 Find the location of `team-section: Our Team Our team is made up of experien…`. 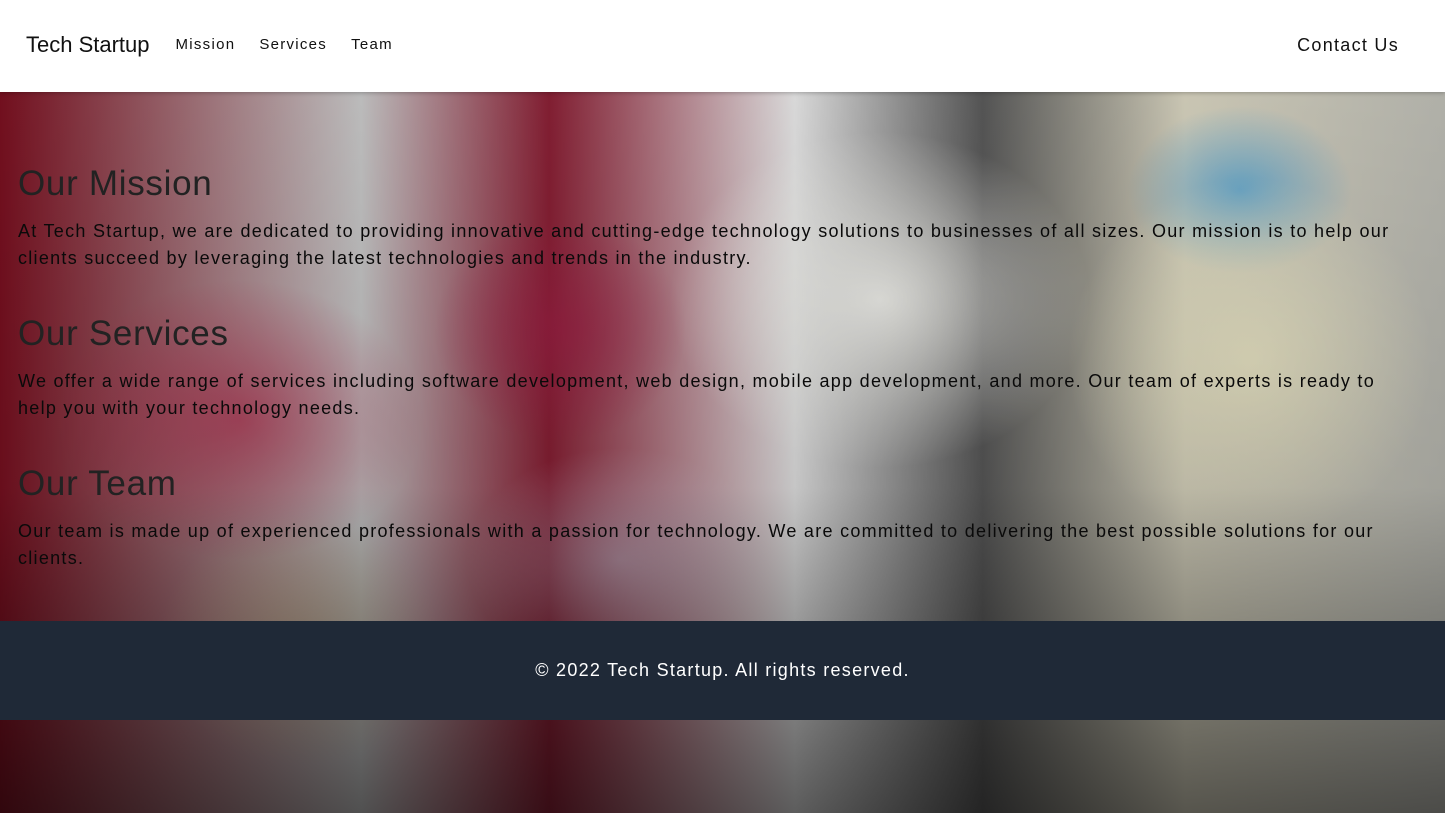

team-section: Our Team Our team is made up of experien… is located at coordinates (722, 517).